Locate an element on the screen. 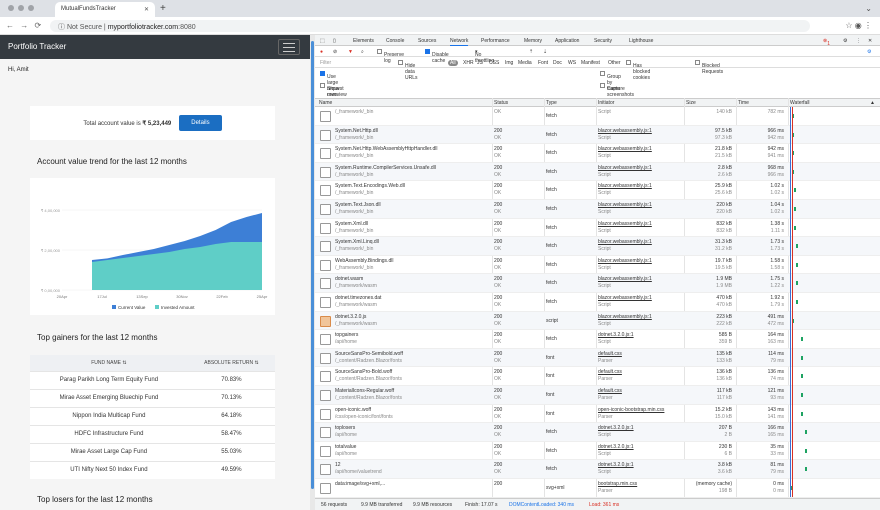 The width and height of the screenshot is (880, 510). tab-lighthouse: Lighthouse is located at coordinates (641, 41).